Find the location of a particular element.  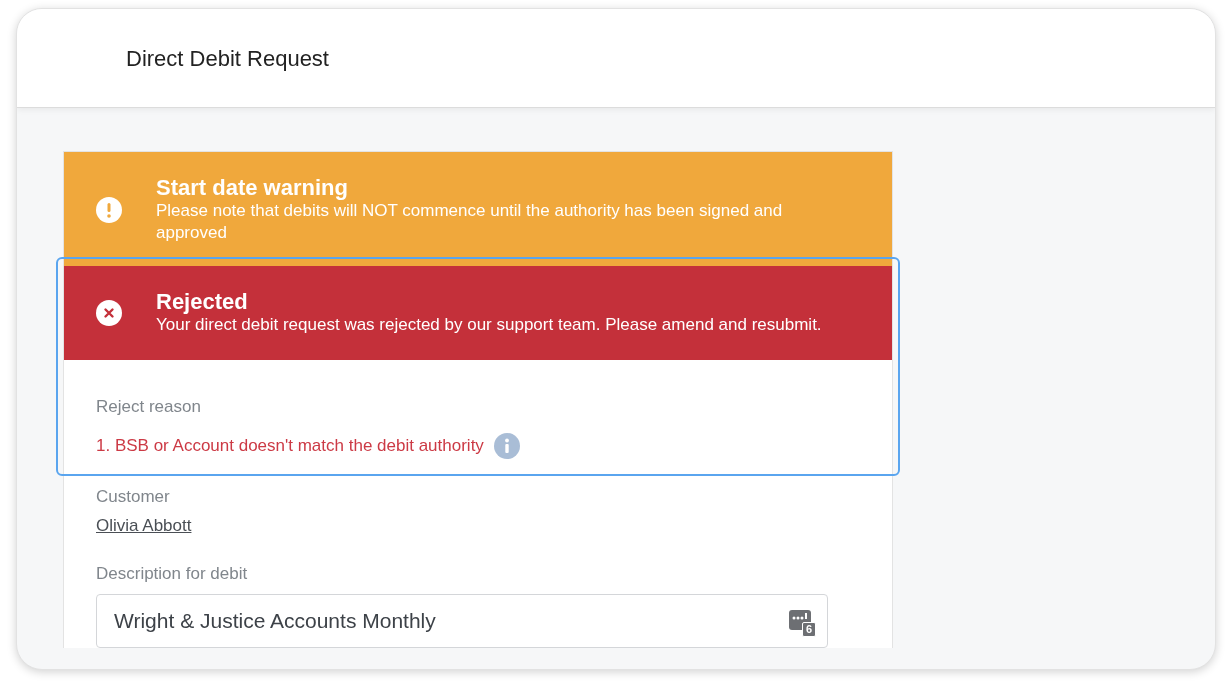

alert-message: Your direct debit request was rejected by our support team. Please amend and resubmit. is located at coordinates (489, 325).